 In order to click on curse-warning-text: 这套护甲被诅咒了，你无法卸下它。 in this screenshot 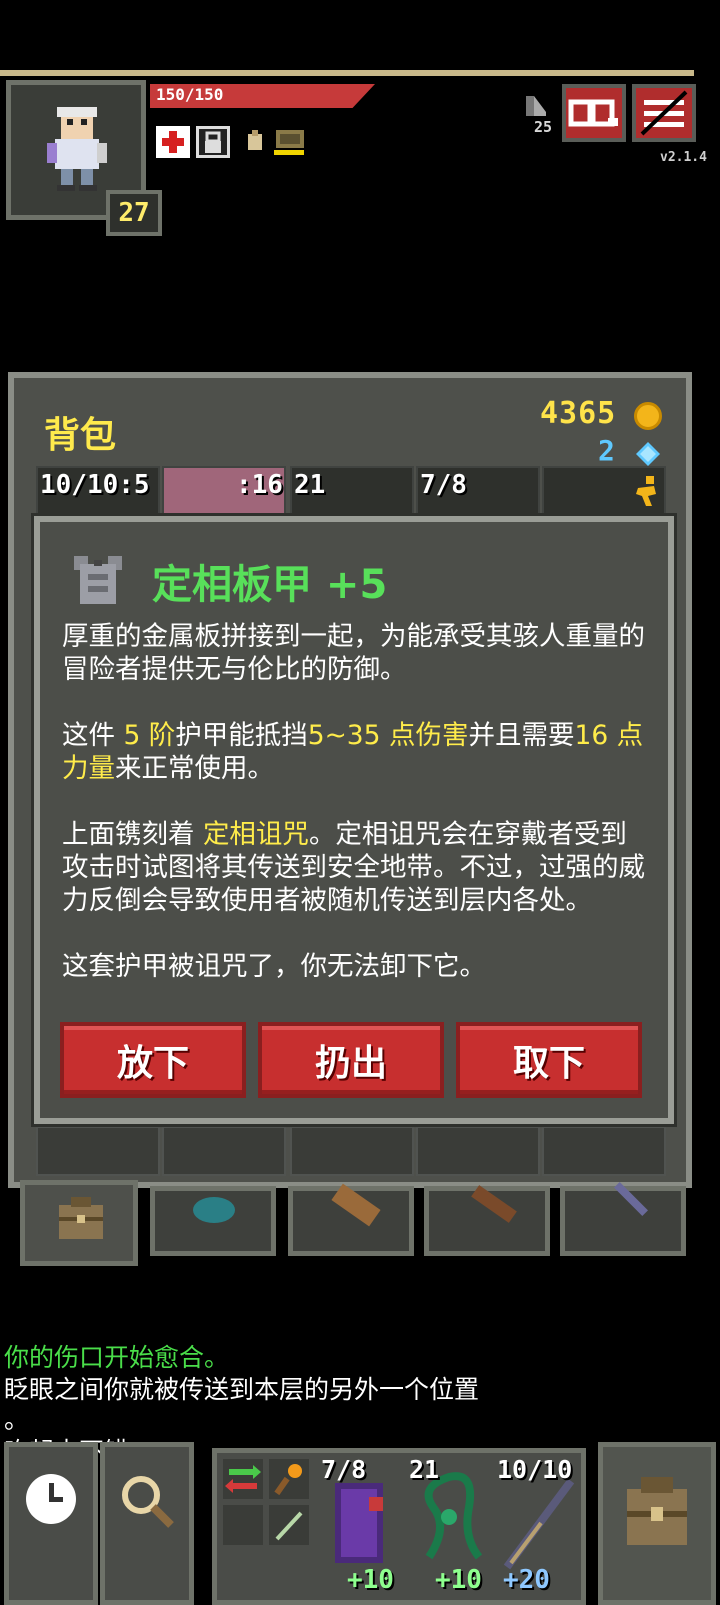, I will do `click(274, 966)`.